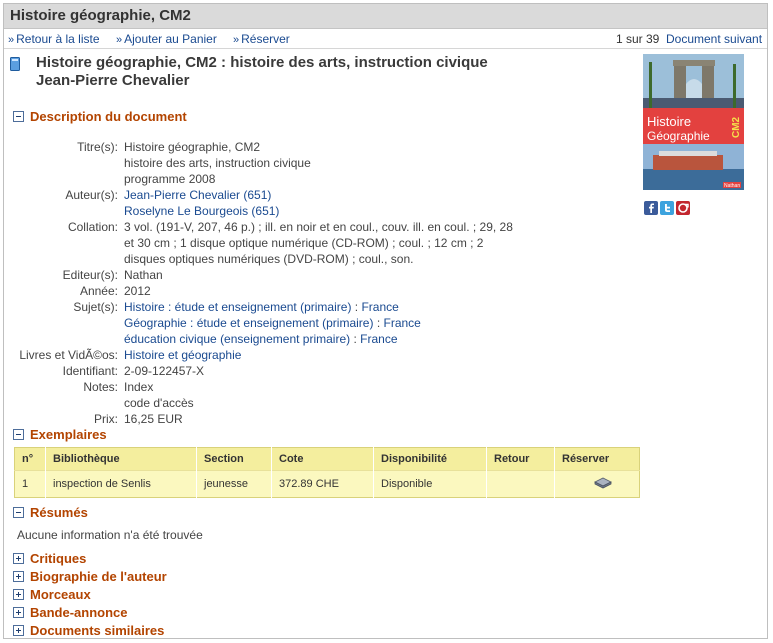 This screenshot has height=643, width=773. Describe the element at coordinates (669, 121) in the screenshot. I see `cover-title-top: Histoire` at that location.